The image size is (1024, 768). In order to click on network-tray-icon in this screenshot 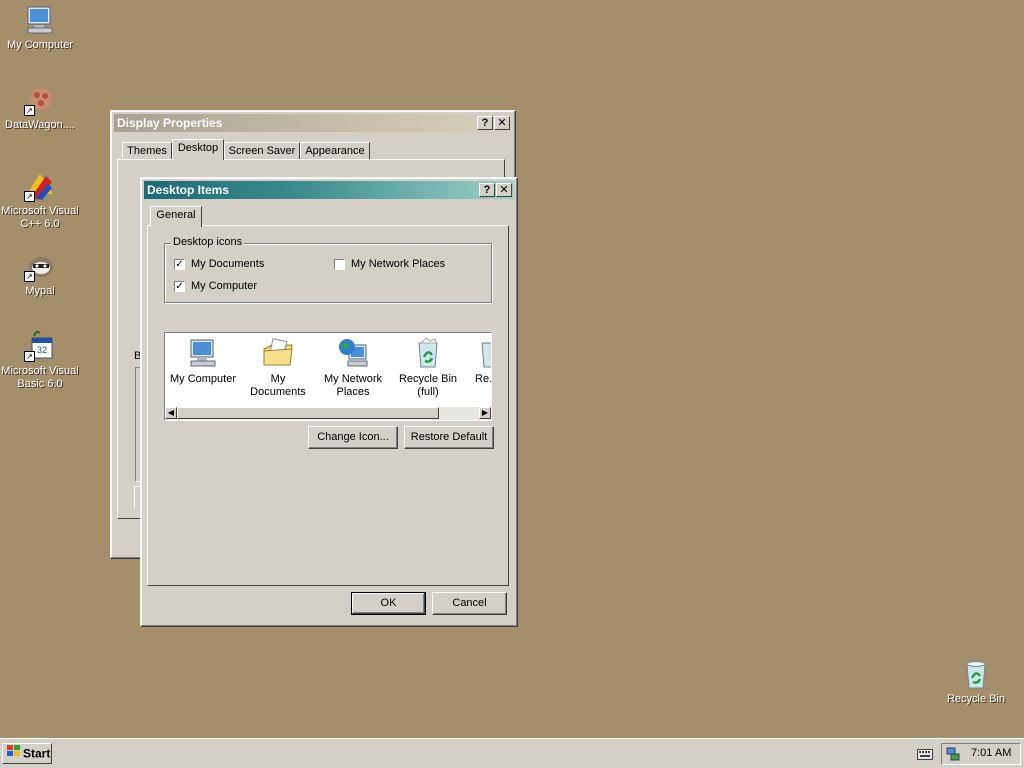, I will do `click(953, 755)`.